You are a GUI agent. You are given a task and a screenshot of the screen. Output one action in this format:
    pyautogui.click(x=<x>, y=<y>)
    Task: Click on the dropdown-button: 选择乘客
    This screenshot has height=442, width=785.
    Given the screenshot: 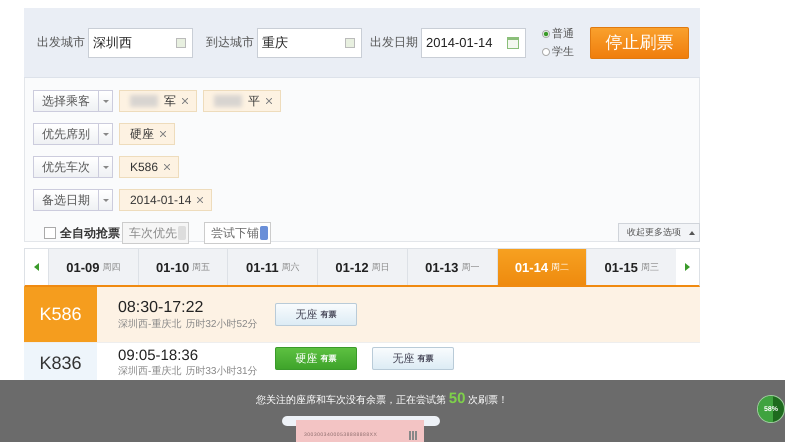 What is the action you would take?
    pyautogui.click(x=73, y=101)
    